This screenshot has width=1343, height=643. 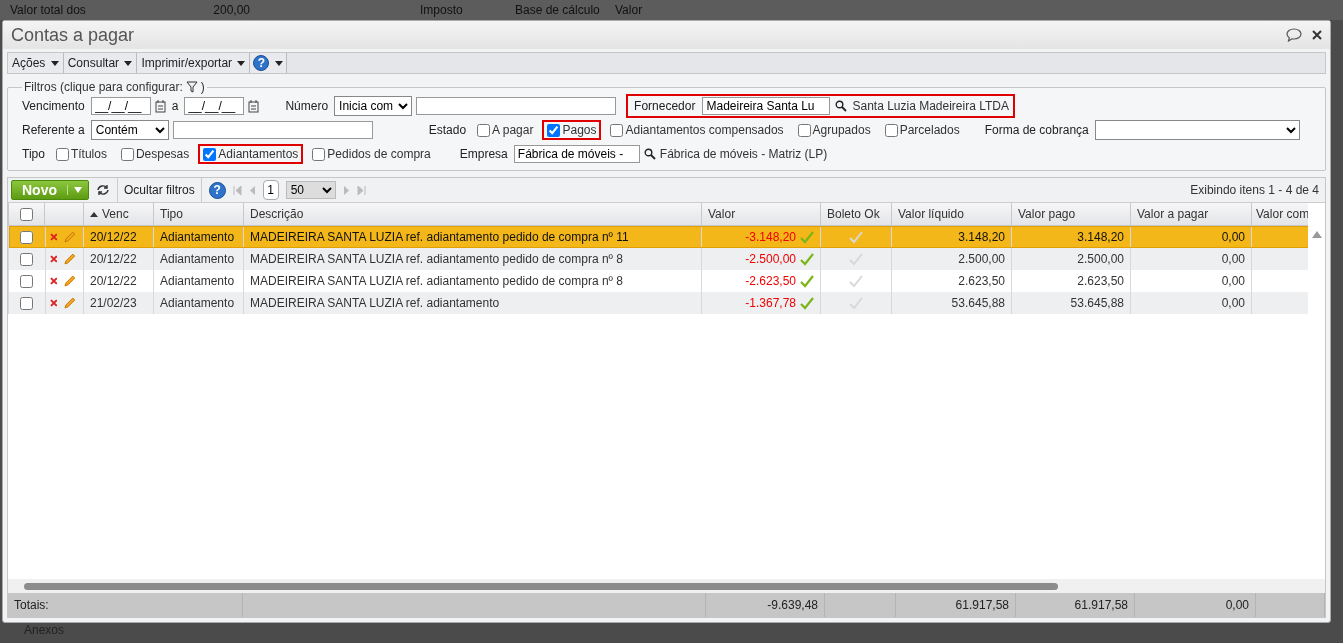 I want to click on horizontal-scrollbar, so click(x=666, y=586).